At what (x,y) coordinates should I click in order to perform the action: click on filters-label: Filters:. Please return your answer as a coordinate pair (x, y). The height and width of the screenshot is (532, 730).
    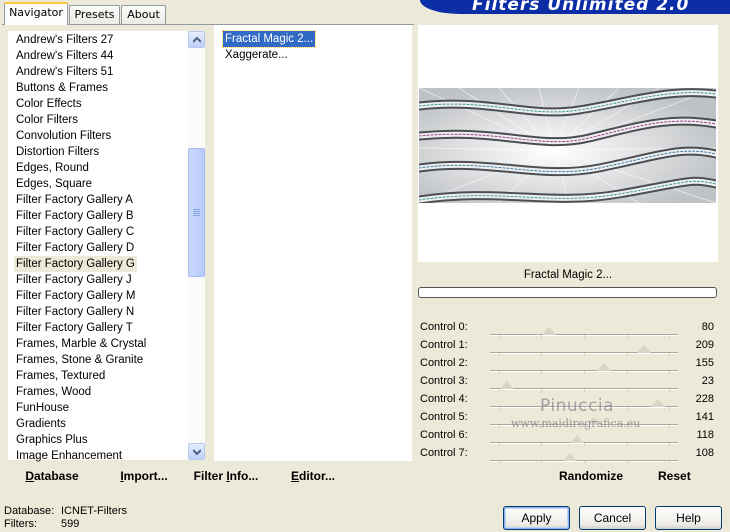
    Looking at the image, I should click on (20, 524).